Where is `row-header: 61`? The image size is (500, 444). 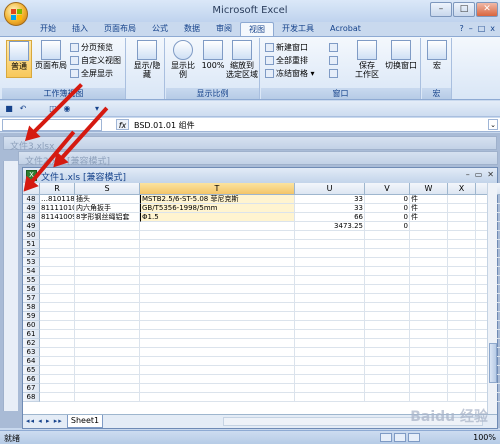
row-header: 61 is located at coordinates (31, 334).